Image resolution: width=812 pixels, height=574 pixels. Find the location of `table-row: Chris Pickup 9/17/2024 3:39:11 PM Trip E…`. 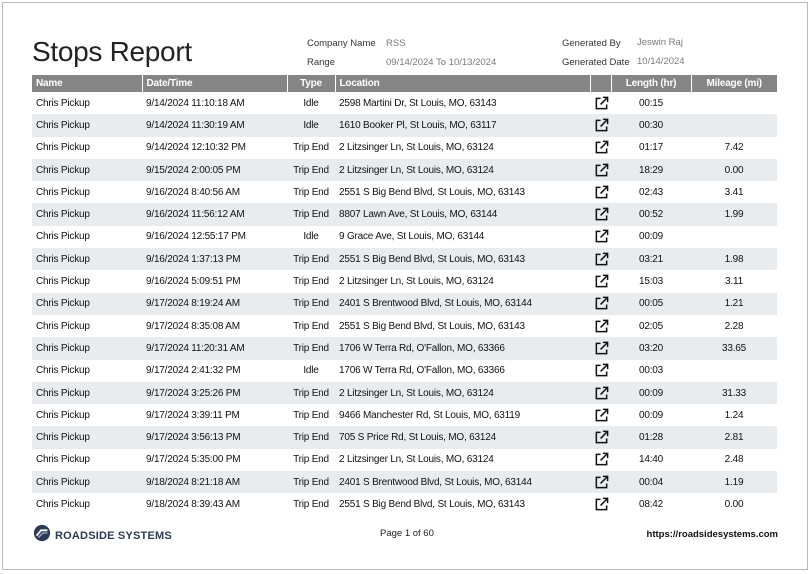

table-row: Chris Pickup 9/17/2024 3:39:11 PM Trip E… is located at coordinates (404, 415).